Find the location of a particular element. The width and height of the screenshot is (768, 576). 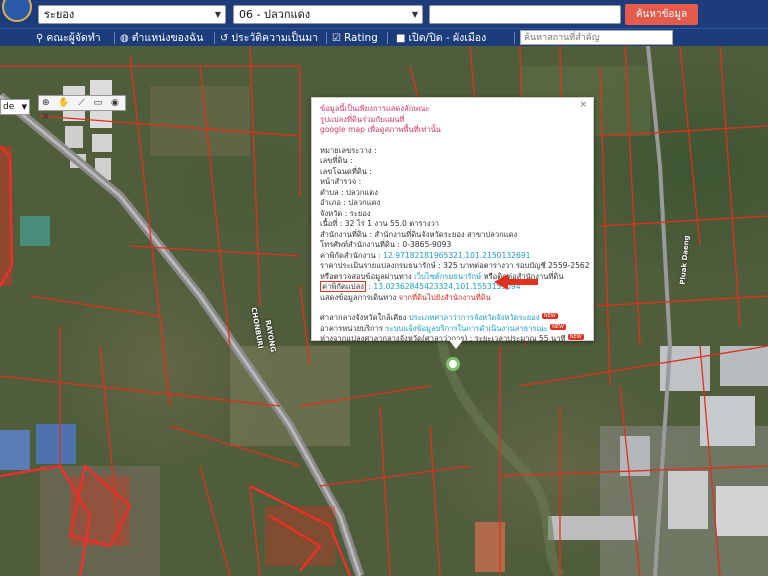

menu-item-rating: ☑ Rating is located at coordinates (355, 38).